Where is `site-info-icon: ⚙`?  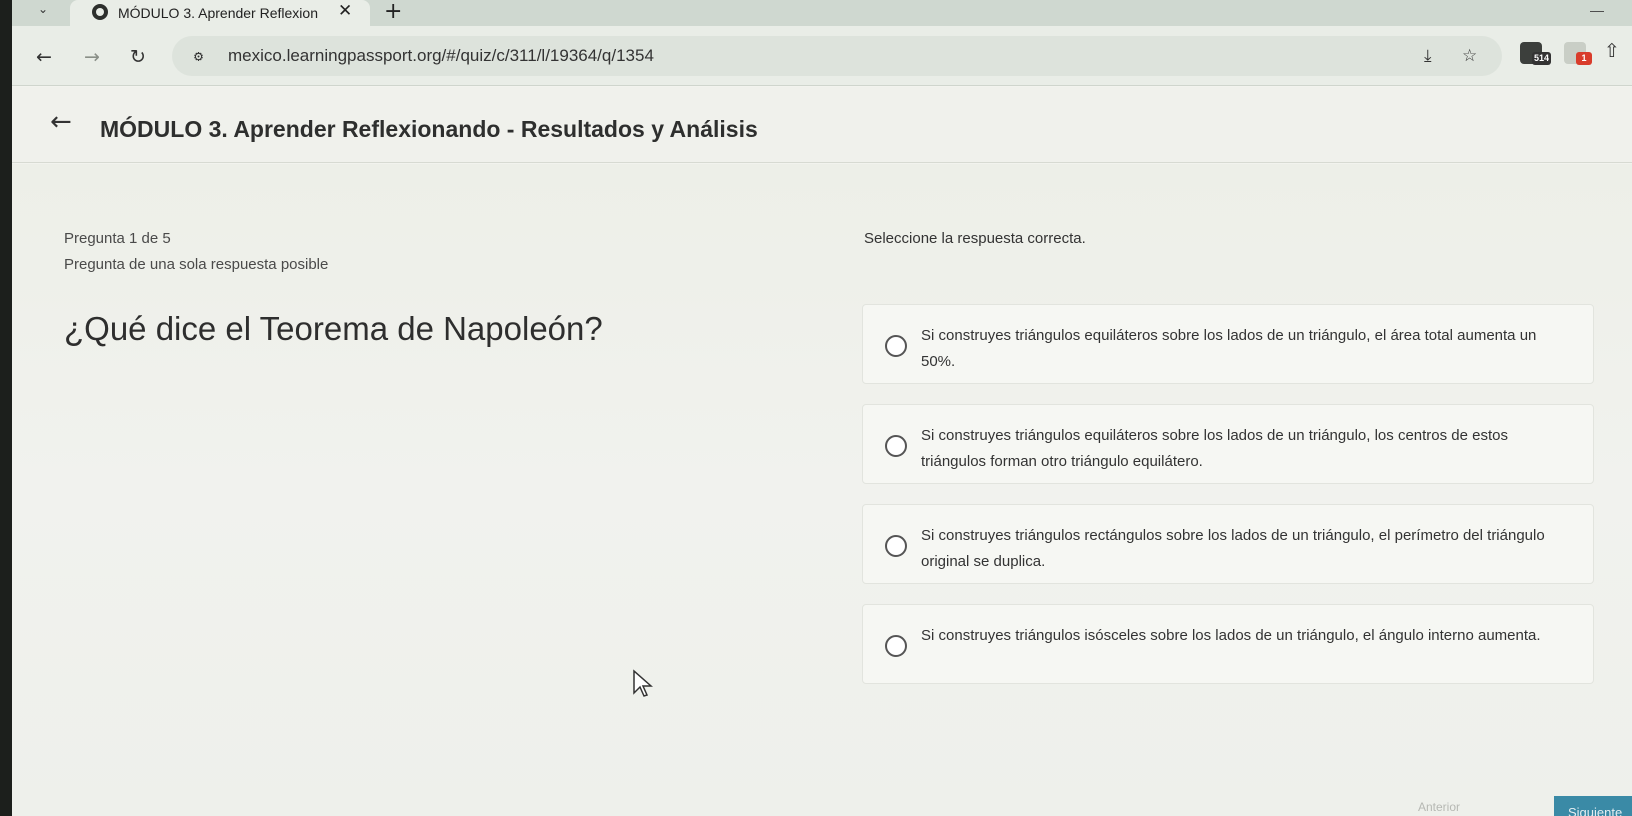 site-info-icon: ⚙ is located at coordinates (198, 56).